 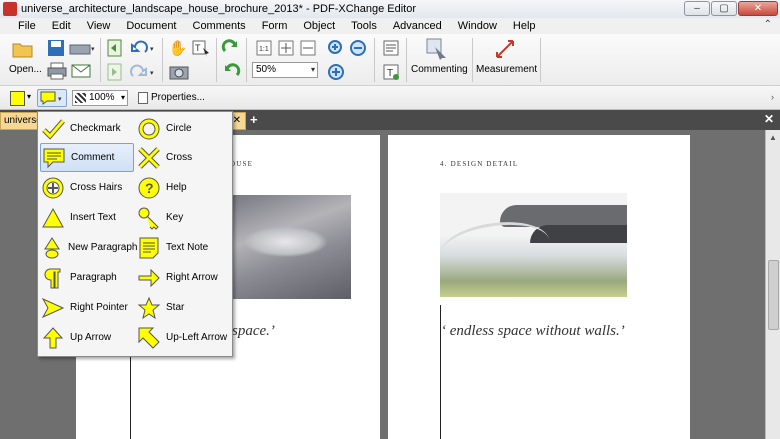 I want to click on select-text-button: T, so click(x=201, y=48).